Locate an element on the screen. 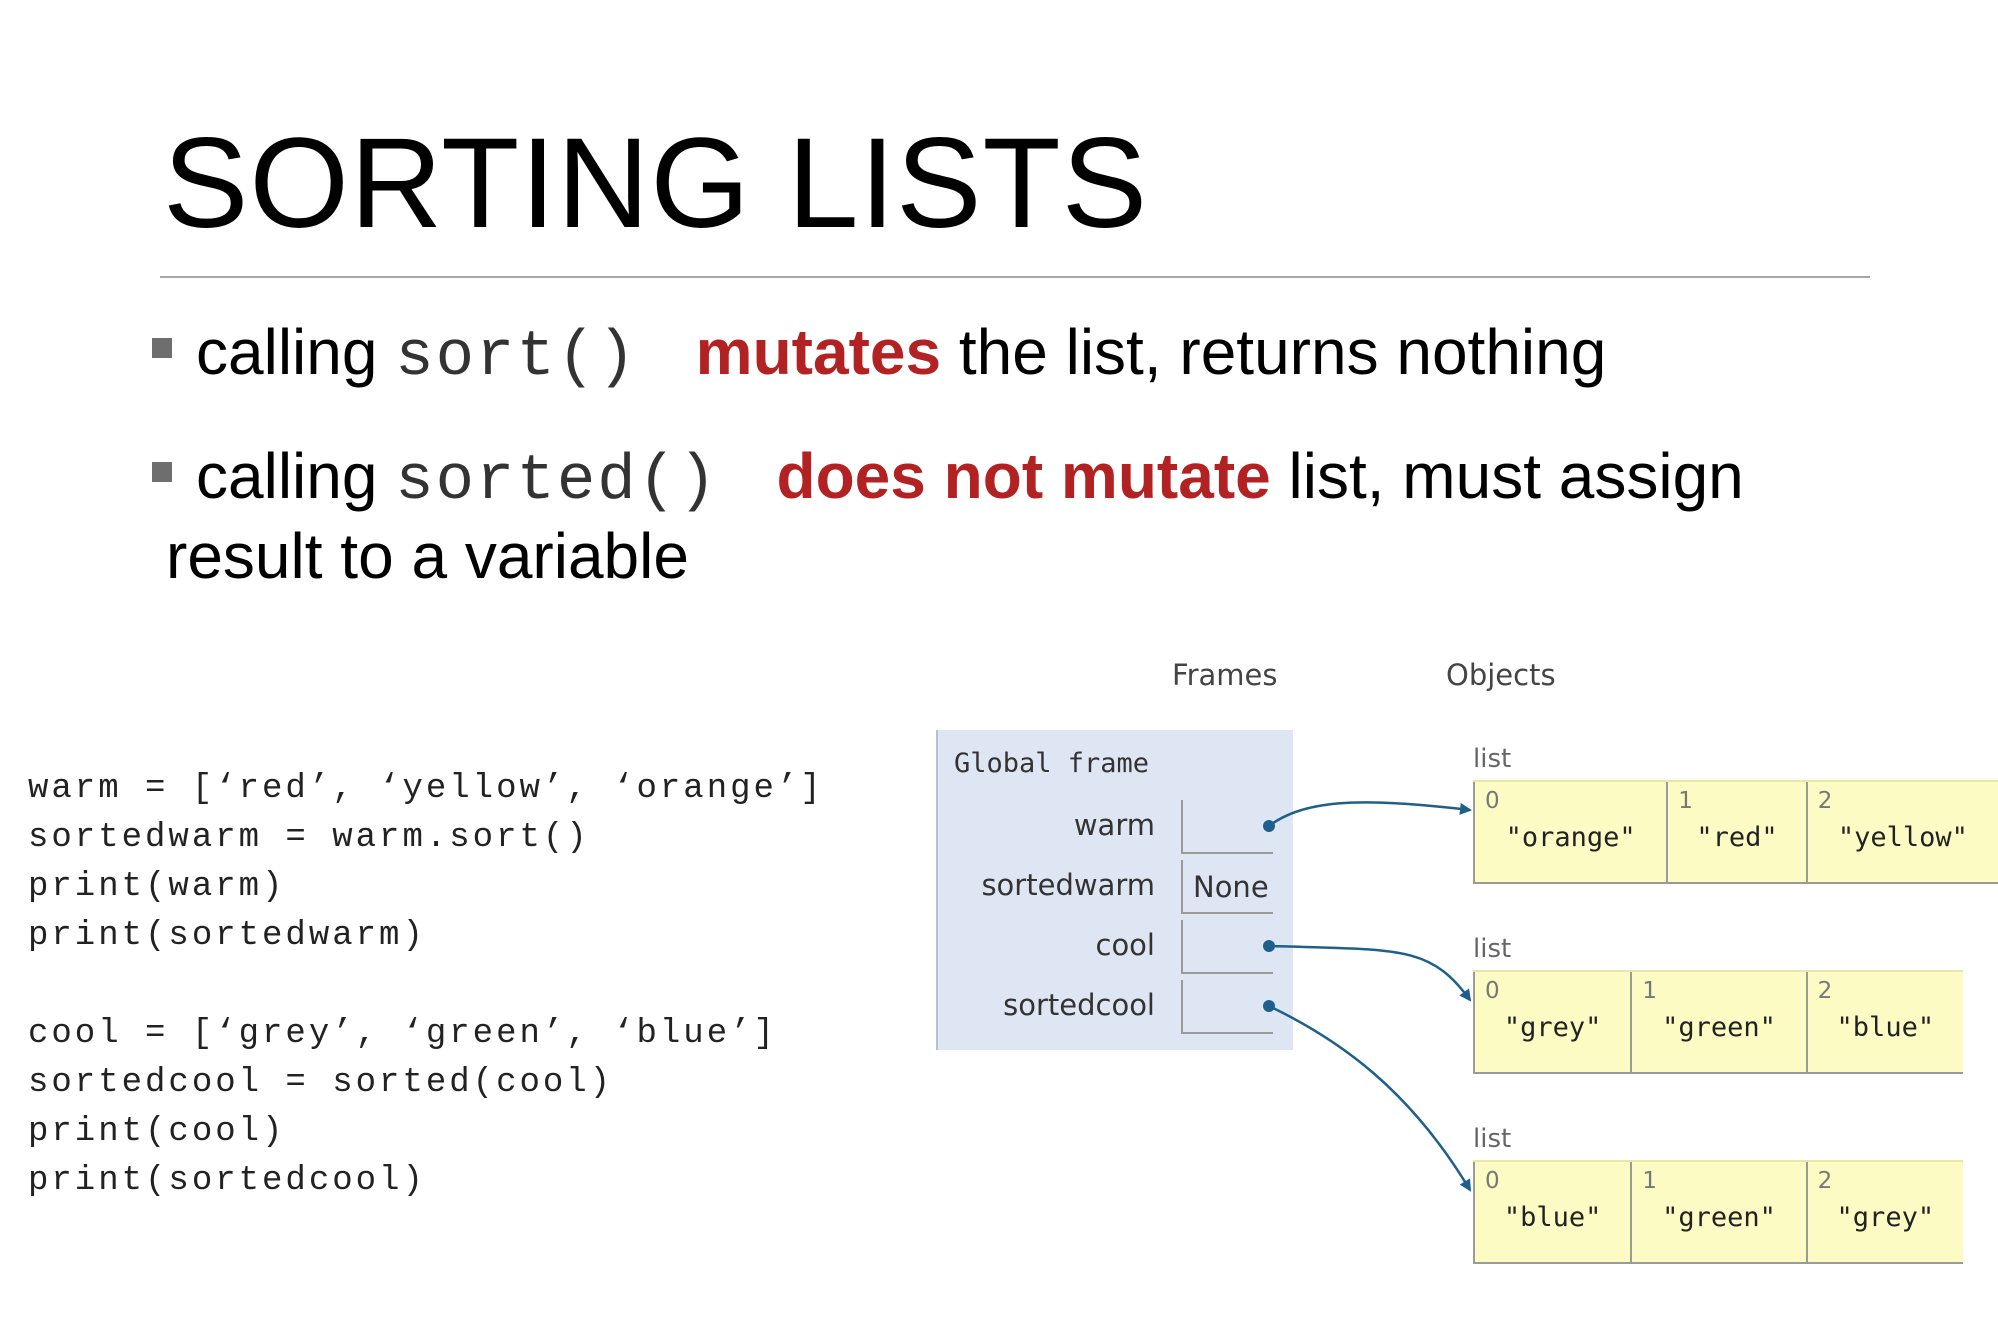 The image size is (1998, 1340). pointer-arrows is located at coordinates (1367, 996).